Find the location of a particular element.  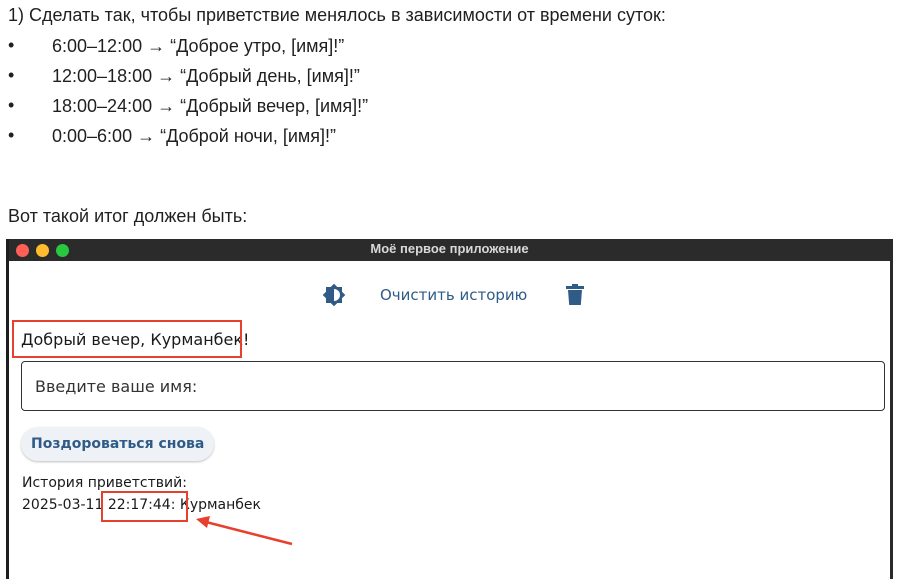

history-label: История приветствий: is located at coordinates (104, 483).